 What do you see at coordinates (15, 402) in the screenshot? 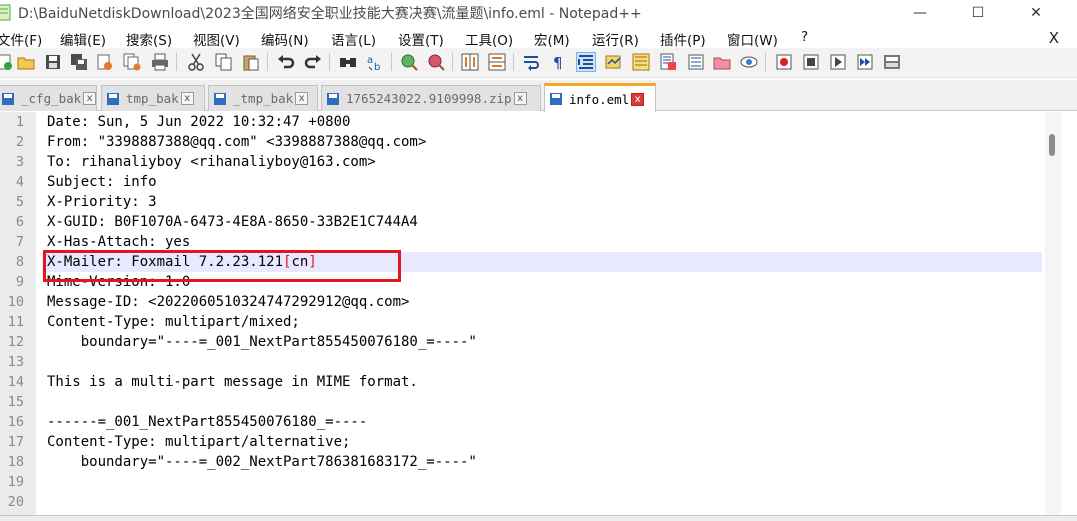
I see `line-number: 15` at bounding box center [15, 402].